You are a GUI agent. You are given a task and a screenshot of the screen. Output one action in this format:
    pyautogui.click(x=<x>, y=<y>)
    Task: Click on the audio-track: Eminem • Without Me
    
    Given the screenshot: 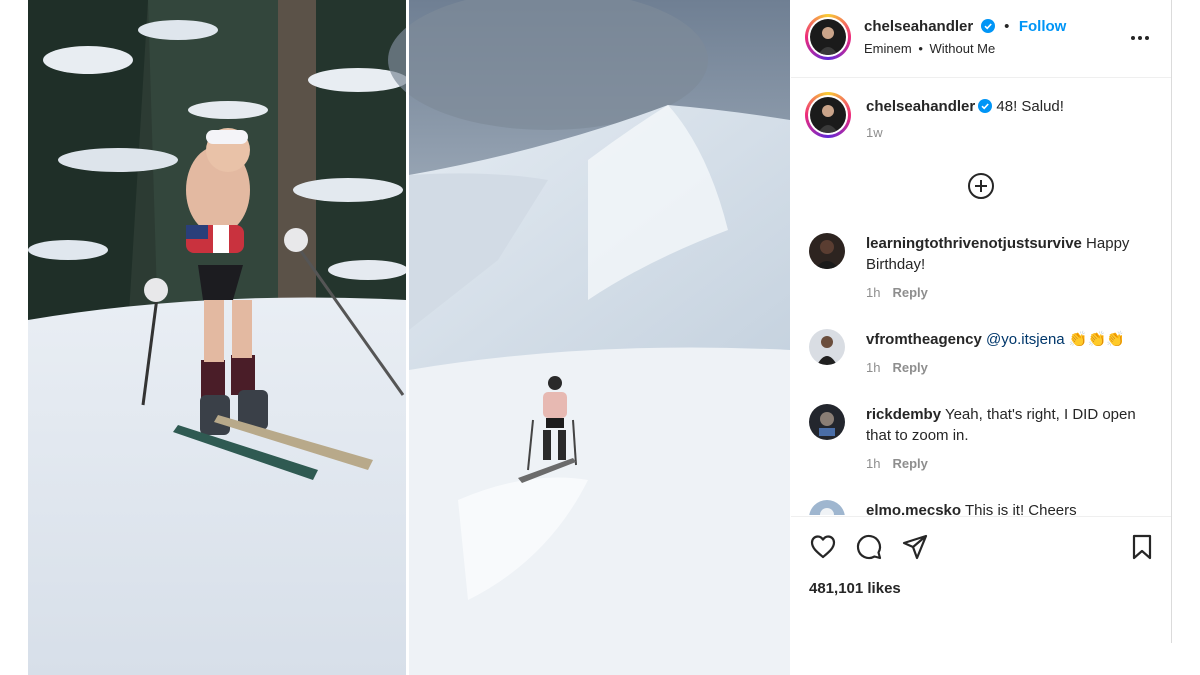 What is the action you would take?
    pyautogui.click(x=929, y=48)
    